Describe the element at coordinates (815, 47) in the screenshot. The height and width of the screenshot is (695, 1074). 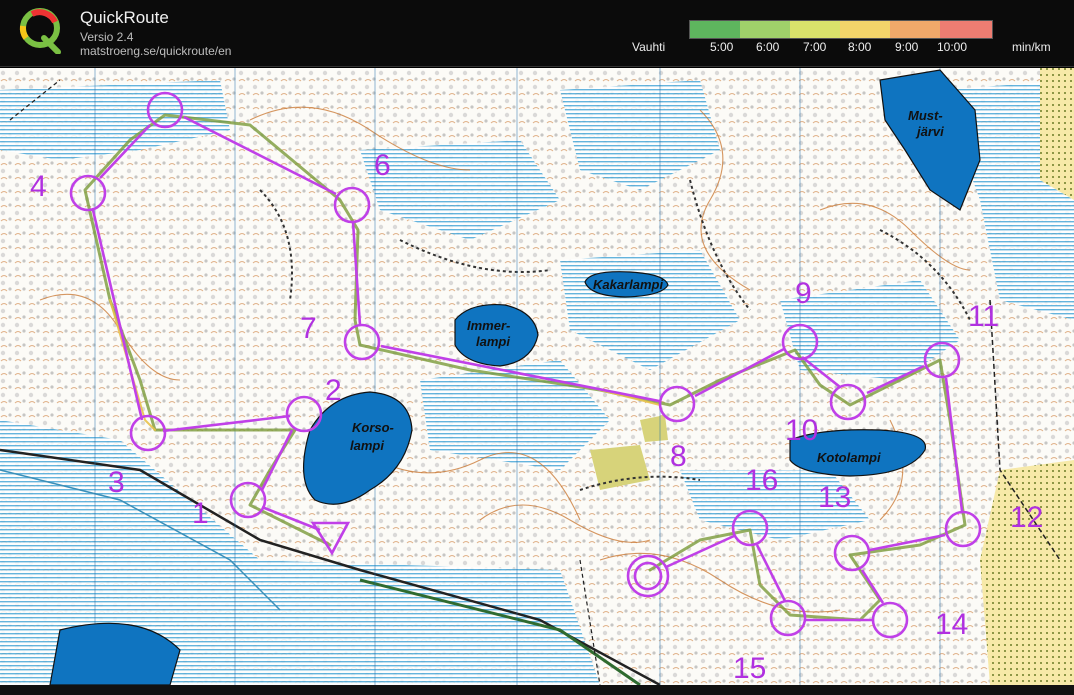
I see `legend-tick: 7:00` at that location.